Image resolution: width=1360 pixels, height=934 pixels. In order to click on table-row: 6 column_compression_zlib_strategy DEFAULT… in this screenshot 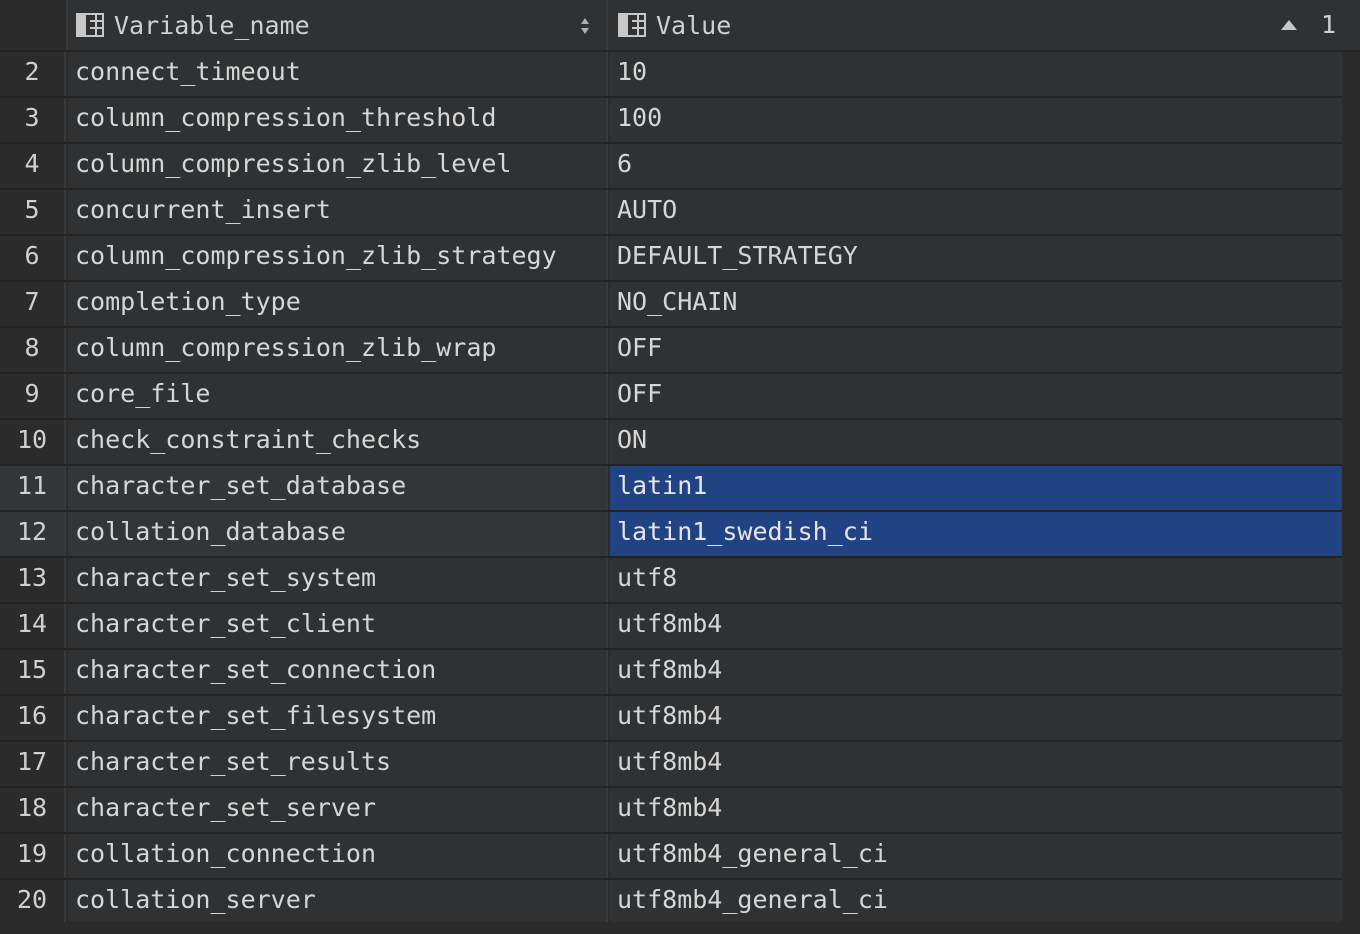, I will do `click(680, 259)`.